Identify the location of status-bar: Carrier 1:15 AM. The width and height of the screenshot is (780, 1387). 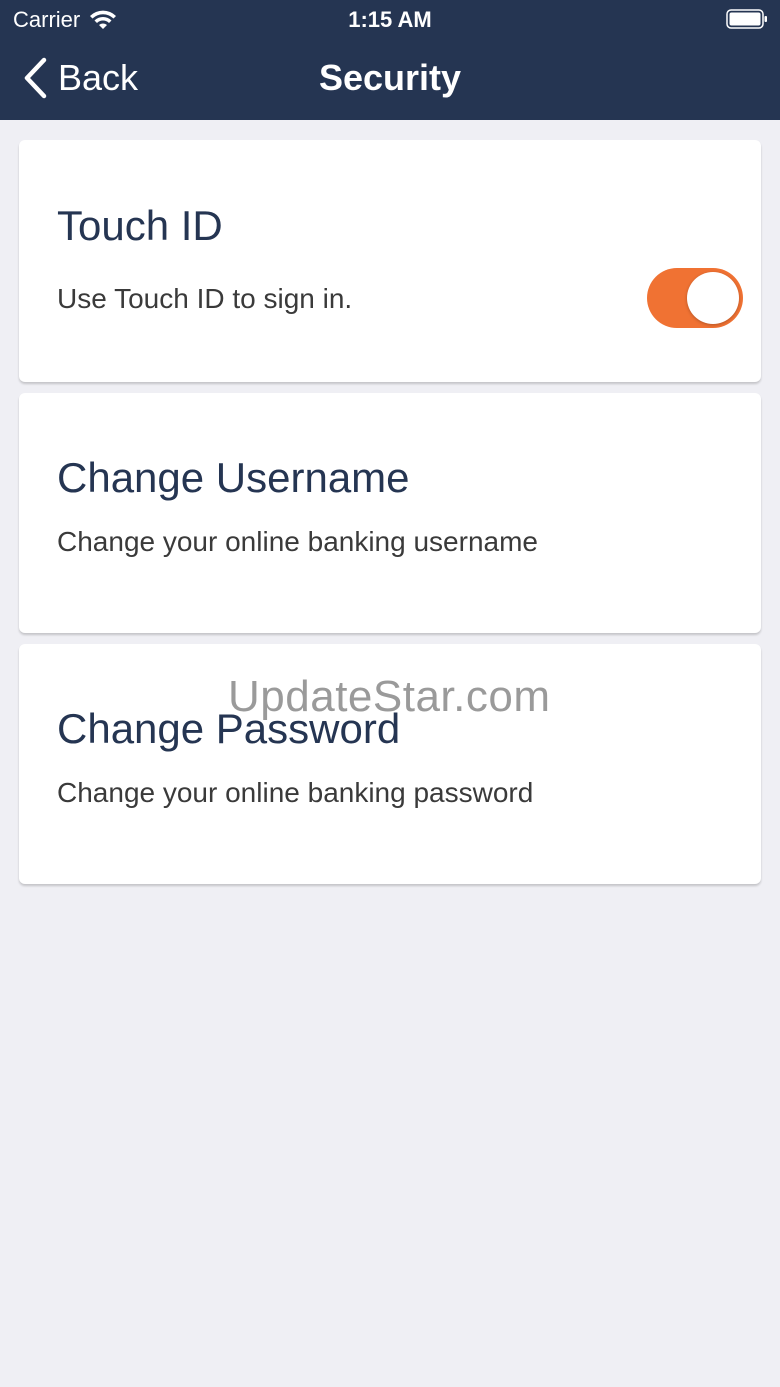
(390, 20).